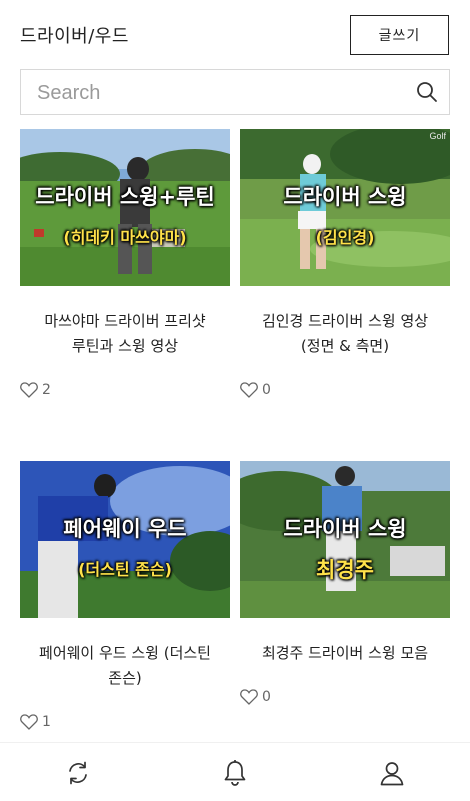 The image size is (470, 801). What do you see at coordinates (125, 666) in the screenshot?
I see `post-title: 페어웨이 우드 스윙 (더스틴 존슨)` at bounding box center [125, 666].